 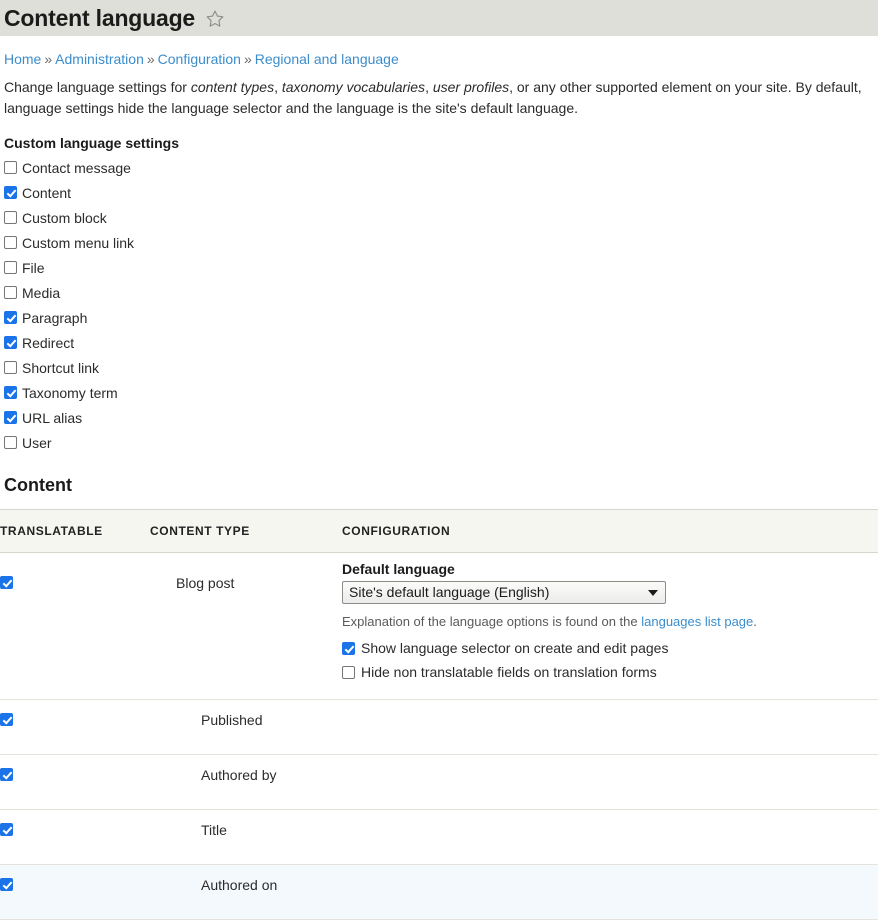 What do you see at coordinates (439, 267) in the screenshot?
I see `custom-language-setting-row: File` at bounding box center [439, 267].